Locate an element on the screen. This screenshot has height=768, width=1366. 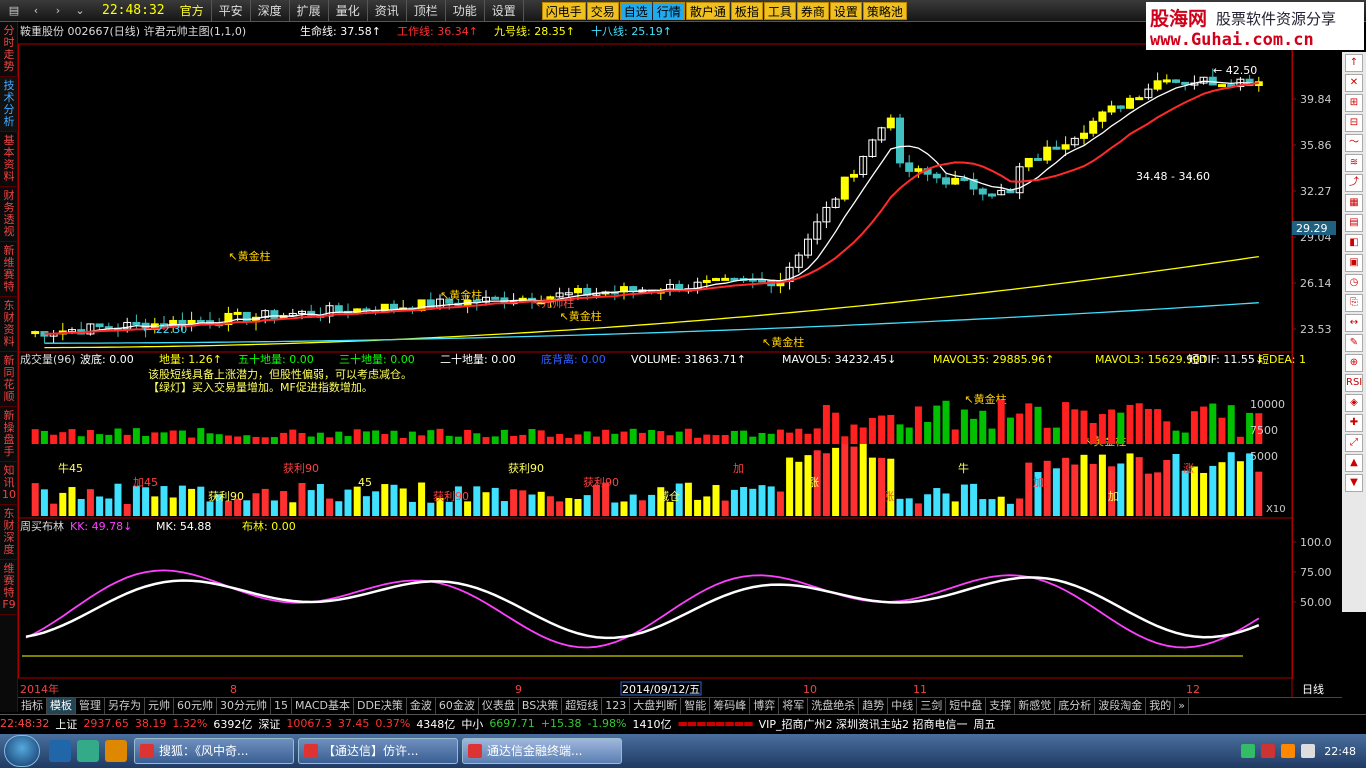
left-tab-8: 知讯10 is located at coordinates (9, 483).